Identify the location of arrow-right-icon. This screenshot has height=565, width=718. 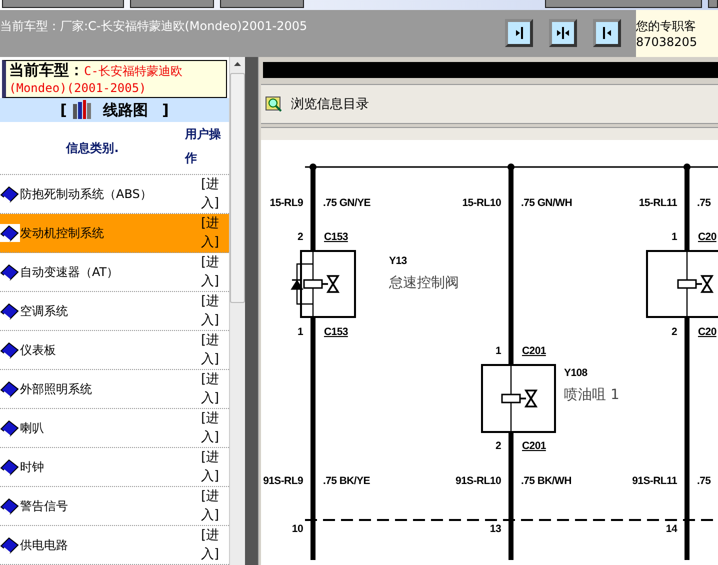
(519, 33).